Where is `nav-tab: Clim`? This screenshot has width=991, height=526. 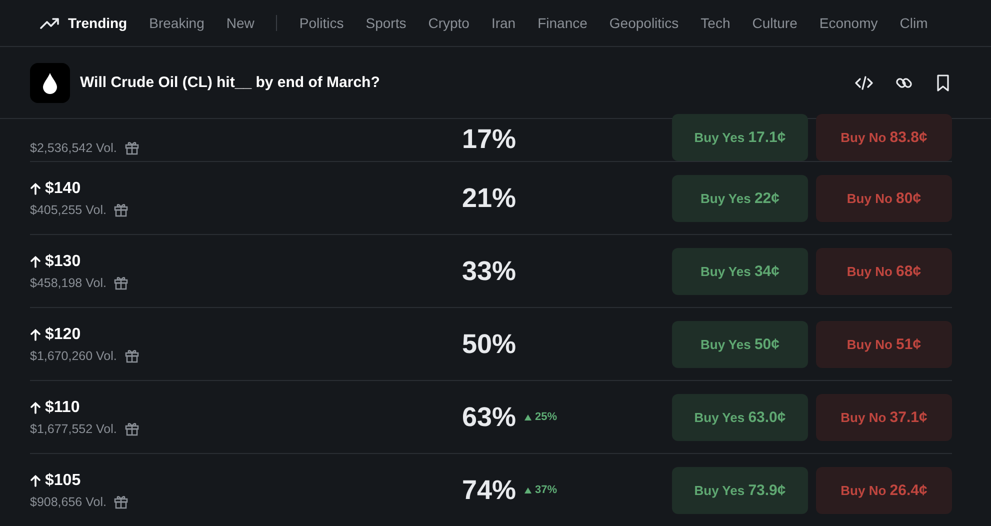 nav-tab: Clim is located at coordinates (914, 23).